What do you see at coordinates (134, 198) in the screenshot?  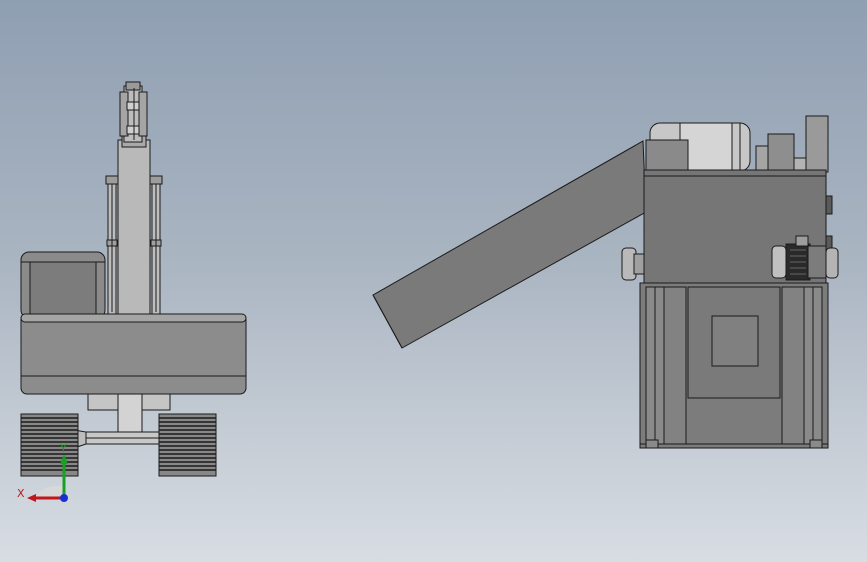 I see `excavator-boom` at bounding box center [134, 198].